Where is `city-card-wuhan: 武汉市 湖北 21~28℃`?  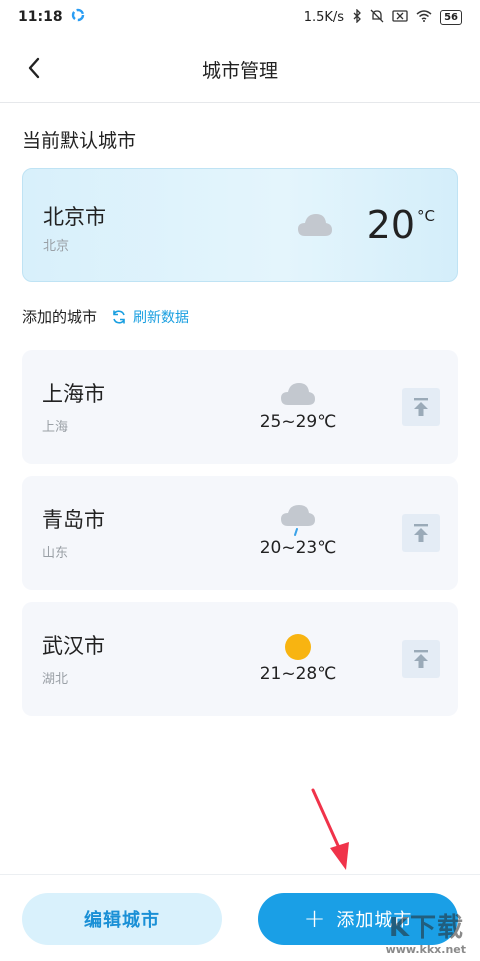
city-card-wuhan: 武汉市 湖北 21~28℃ is located at coordinates (240, 659).